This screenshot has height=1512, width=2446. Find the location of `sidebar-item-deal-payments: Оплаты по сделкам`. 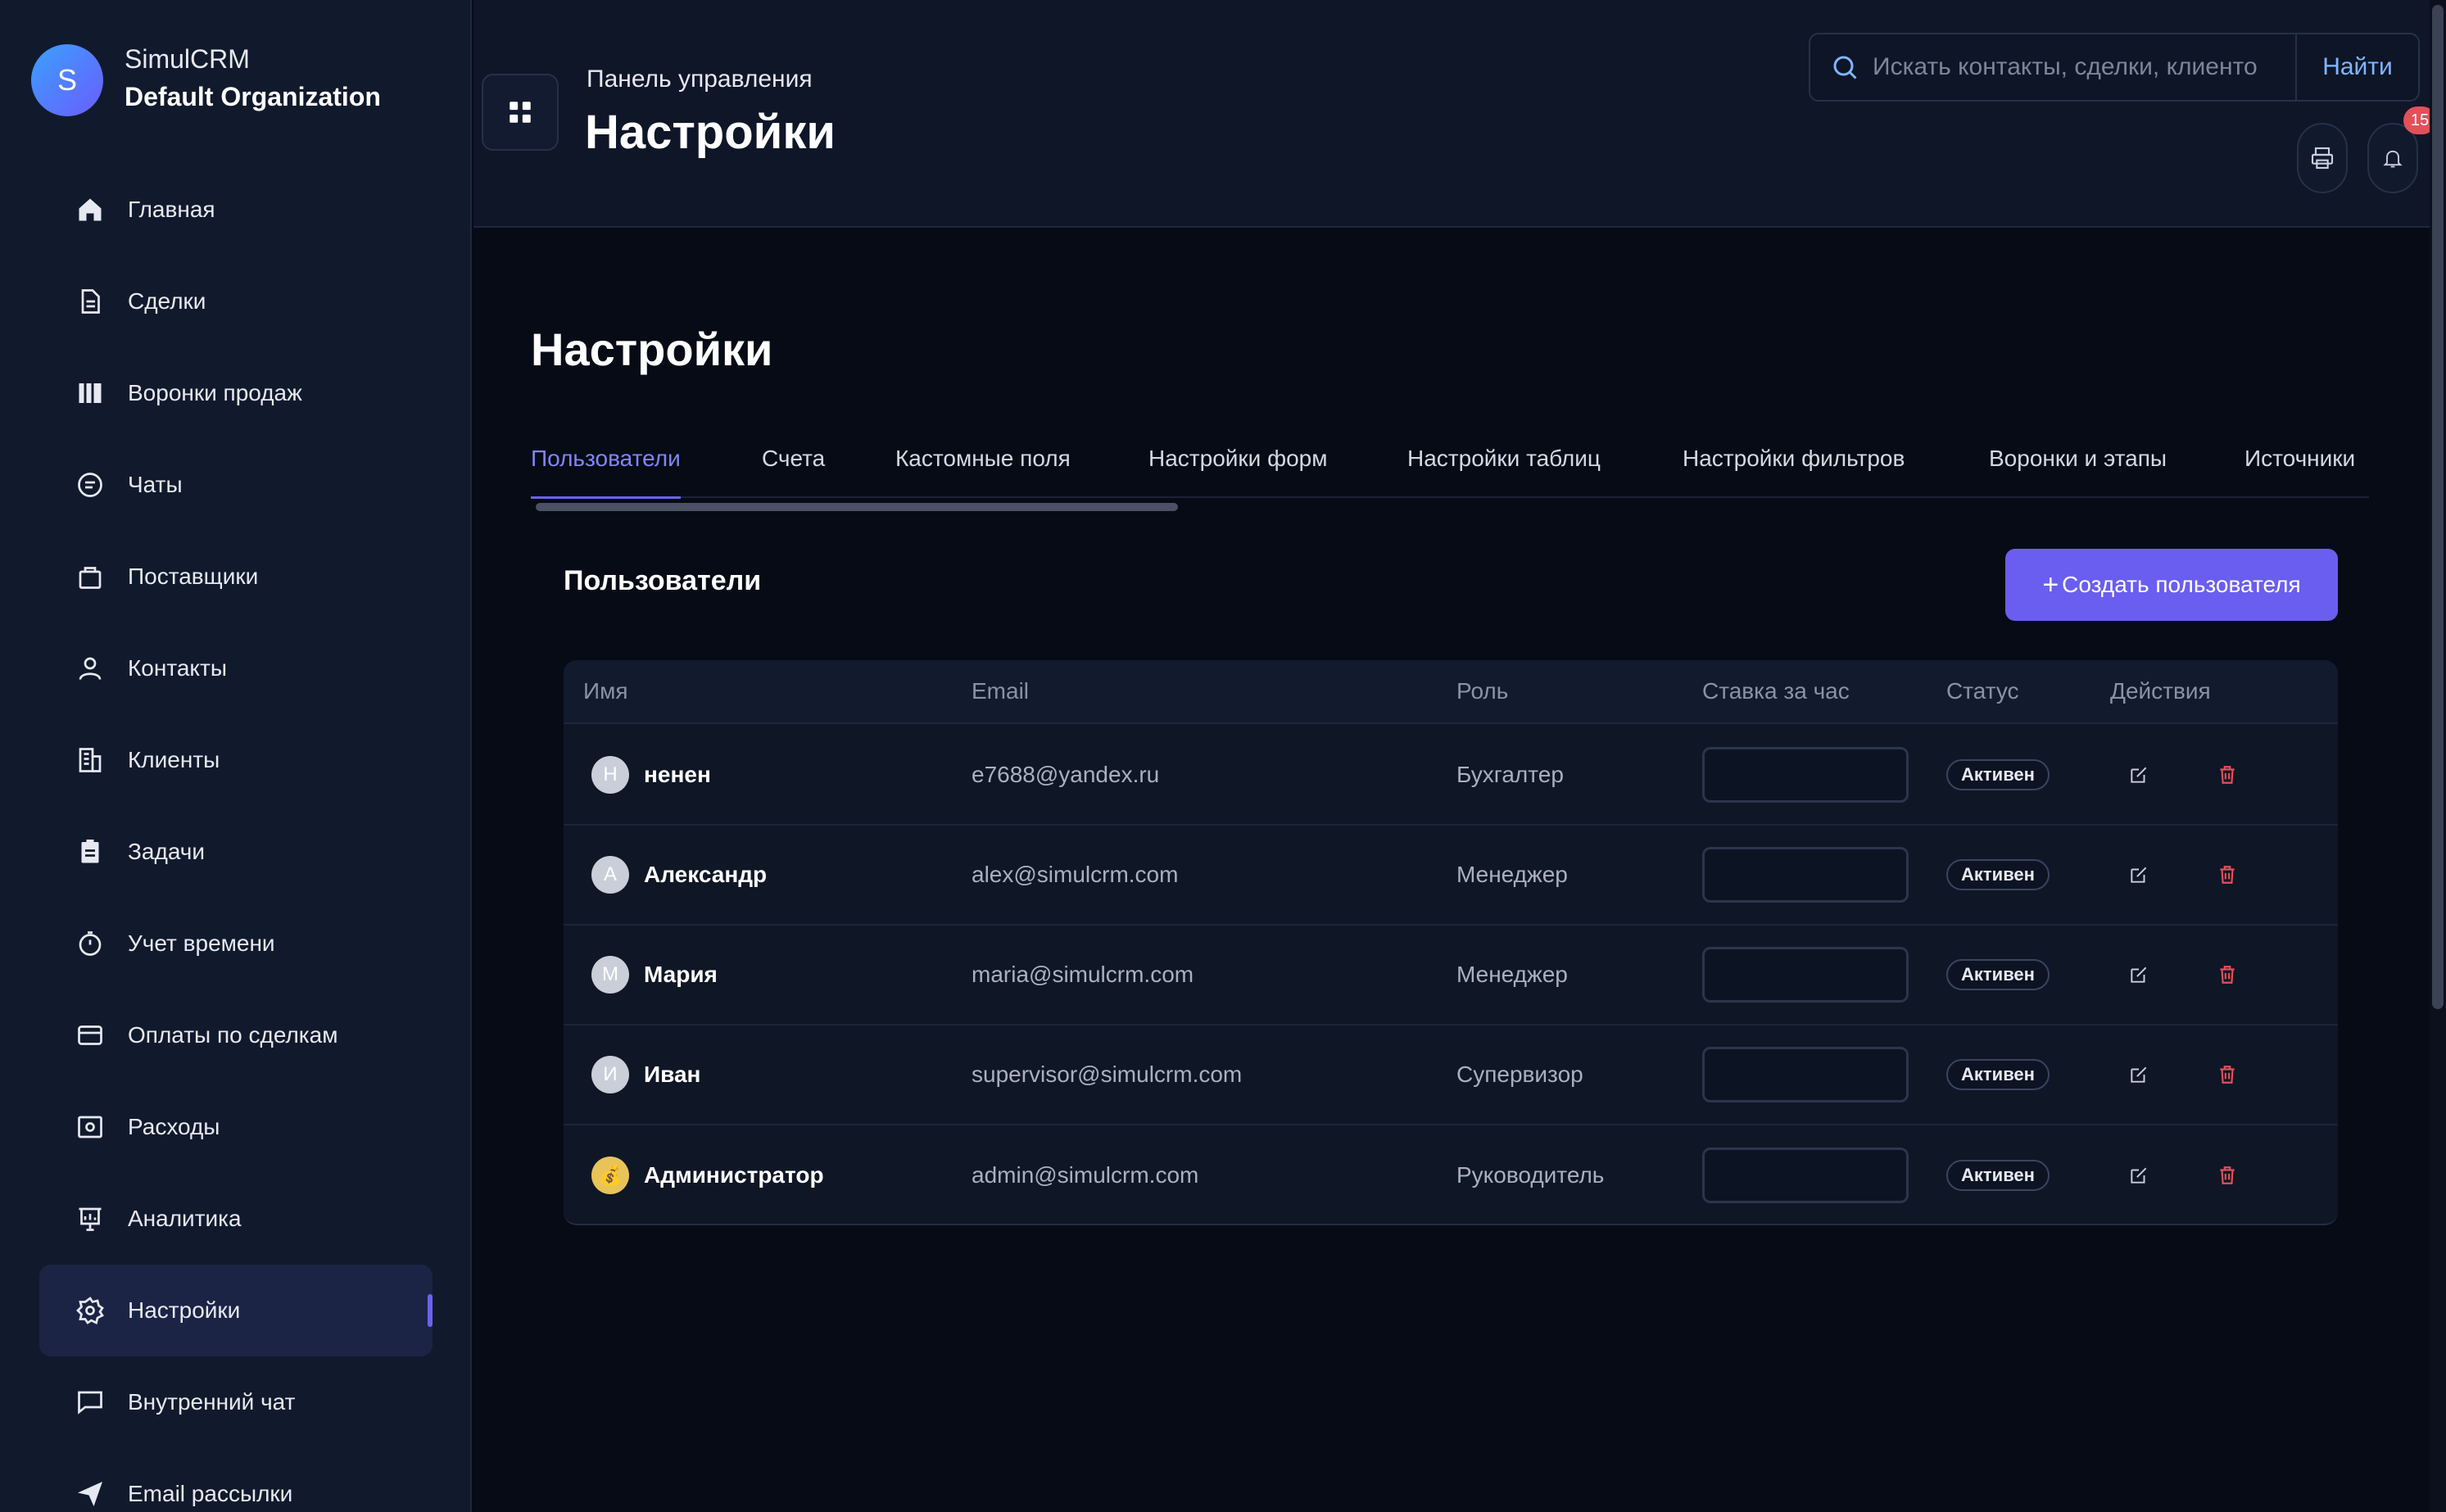

sidebar-item-deal-payments: Оплаты по сделкам is located at coordinates (236, 1035).